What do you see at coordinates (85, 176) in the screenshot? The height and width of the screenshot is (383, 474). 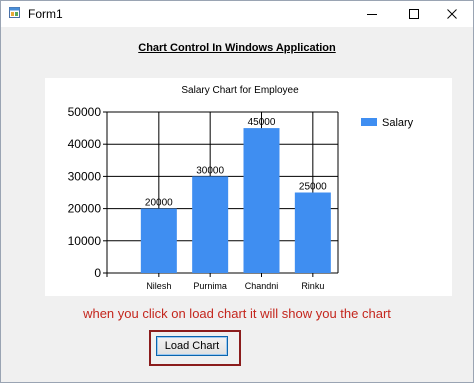 I see `y-tick-label: 30000` at bounding box center [85, 176].